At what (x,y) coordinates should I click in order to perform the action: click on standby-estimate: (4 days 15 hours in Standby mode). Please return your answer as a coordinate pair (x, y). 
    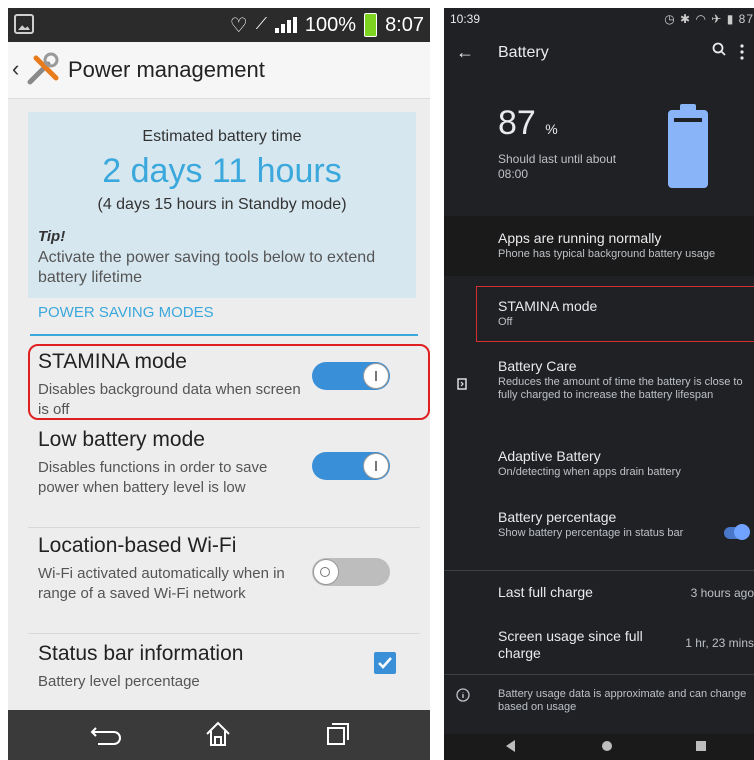
    Looking at the image, I should click on (222, 204).